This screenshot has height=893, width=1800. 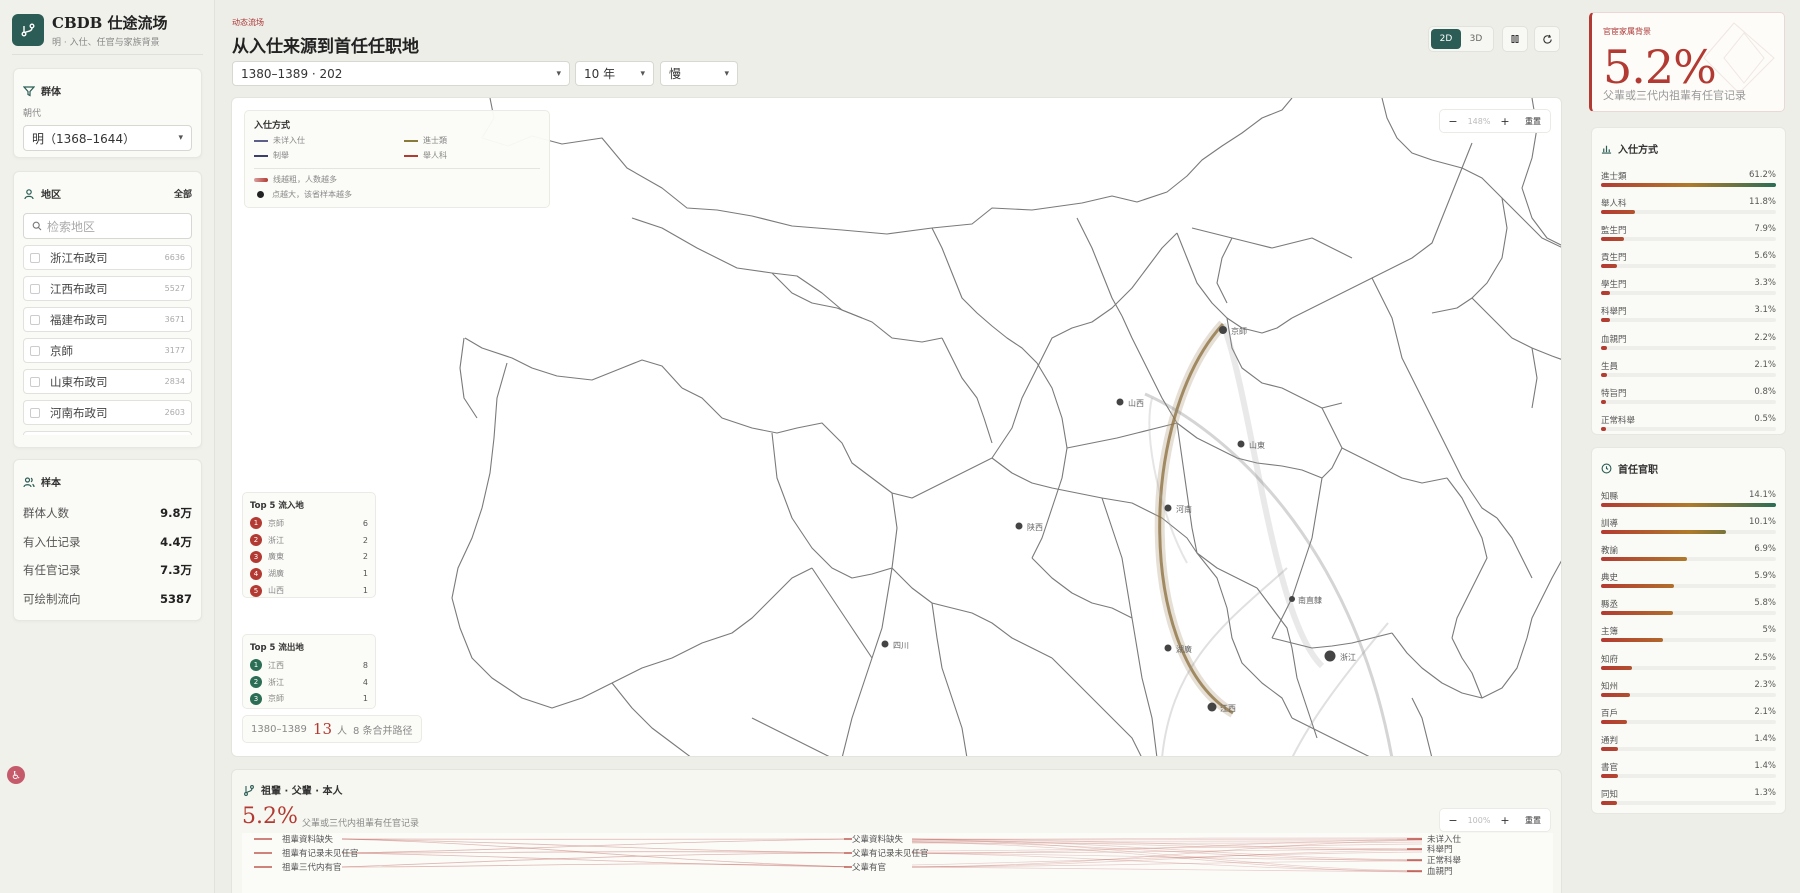 I want to click on svg-text: 南直隸, so click(x=1310, y=600).